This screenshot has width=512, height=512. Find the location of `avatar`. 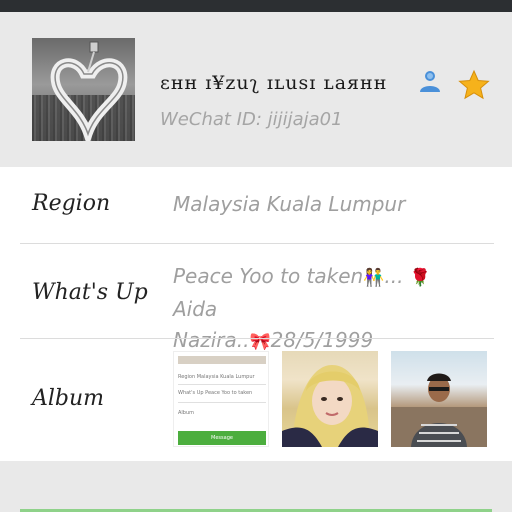

avatar is located at coordinates (83, 89).